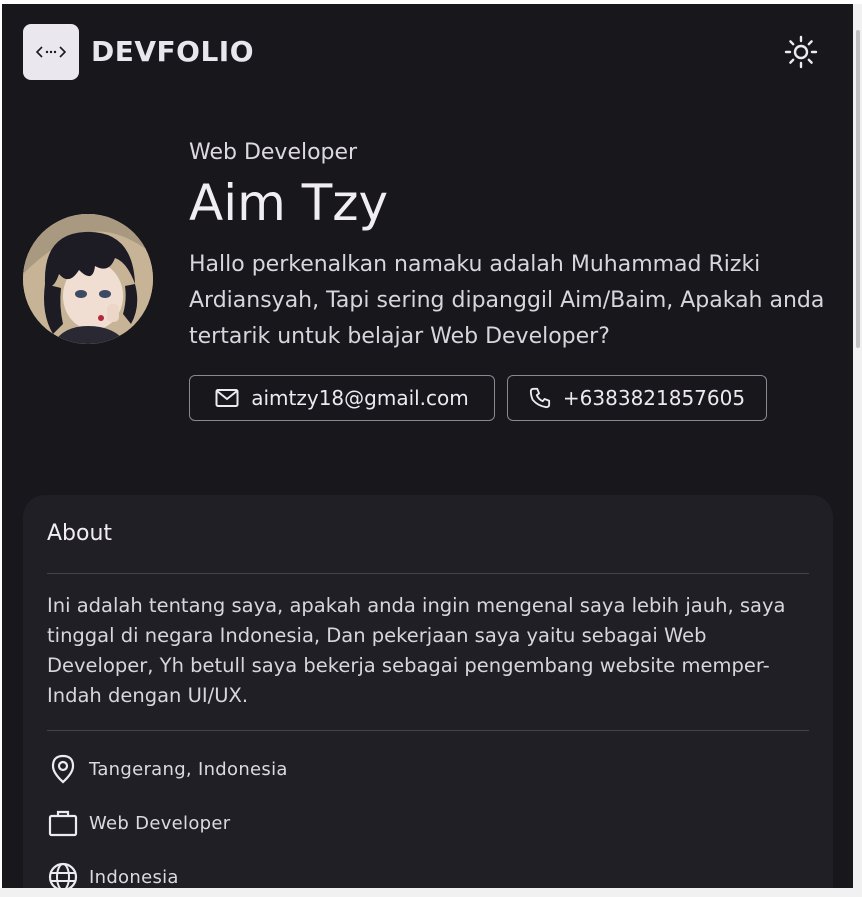 The width and height of the screenshot is (862, 897). What do you see at coordinates (858, 189) in the screenshot?
I see `vertical-scrollbar-thumb` at bounding box center [858, 189].